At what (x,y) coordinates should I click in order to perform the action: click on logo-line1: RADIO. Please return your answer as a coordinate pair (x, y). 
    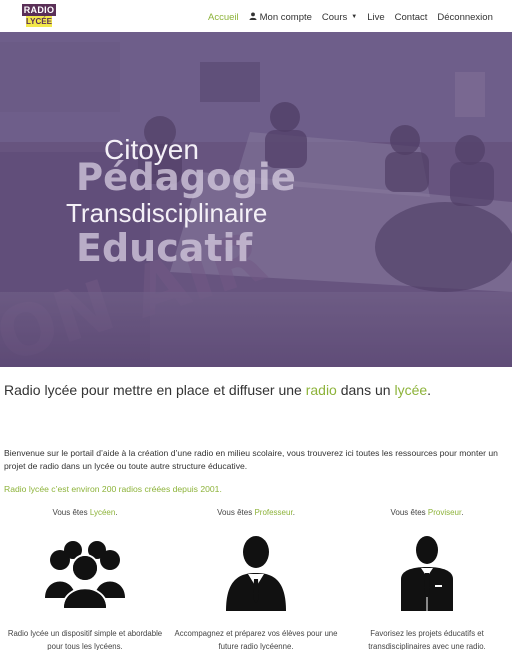
    Looking at the image, I should click on (39, 10).